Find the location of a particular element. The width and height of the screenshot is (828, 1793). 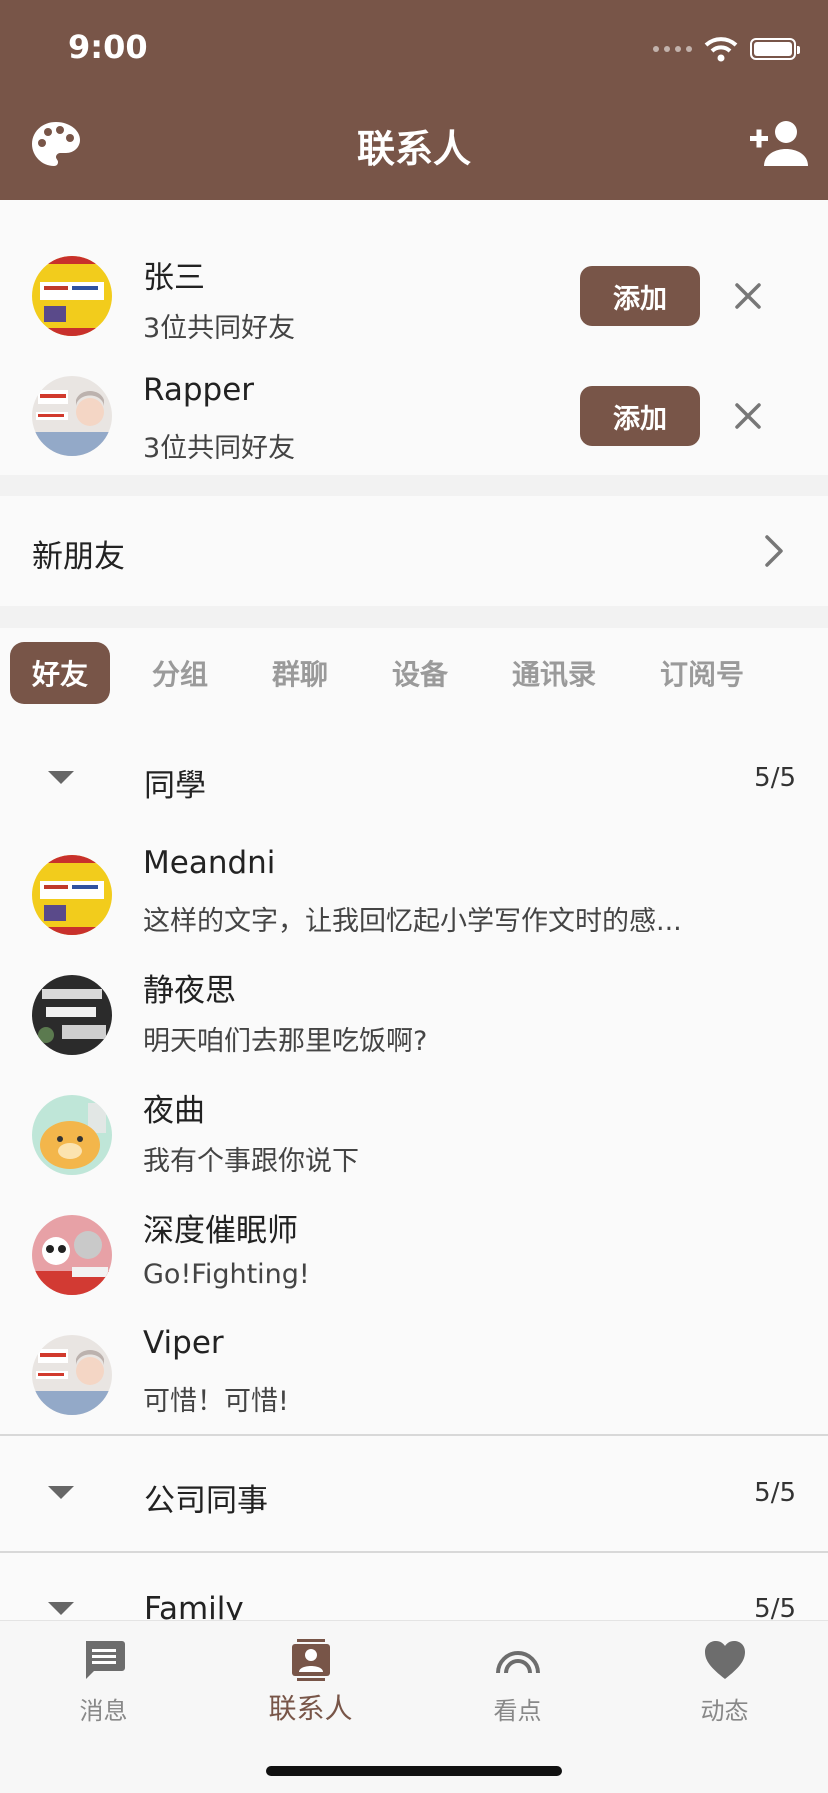

tab-friends: 好友 is located at coordinates (60, 673).